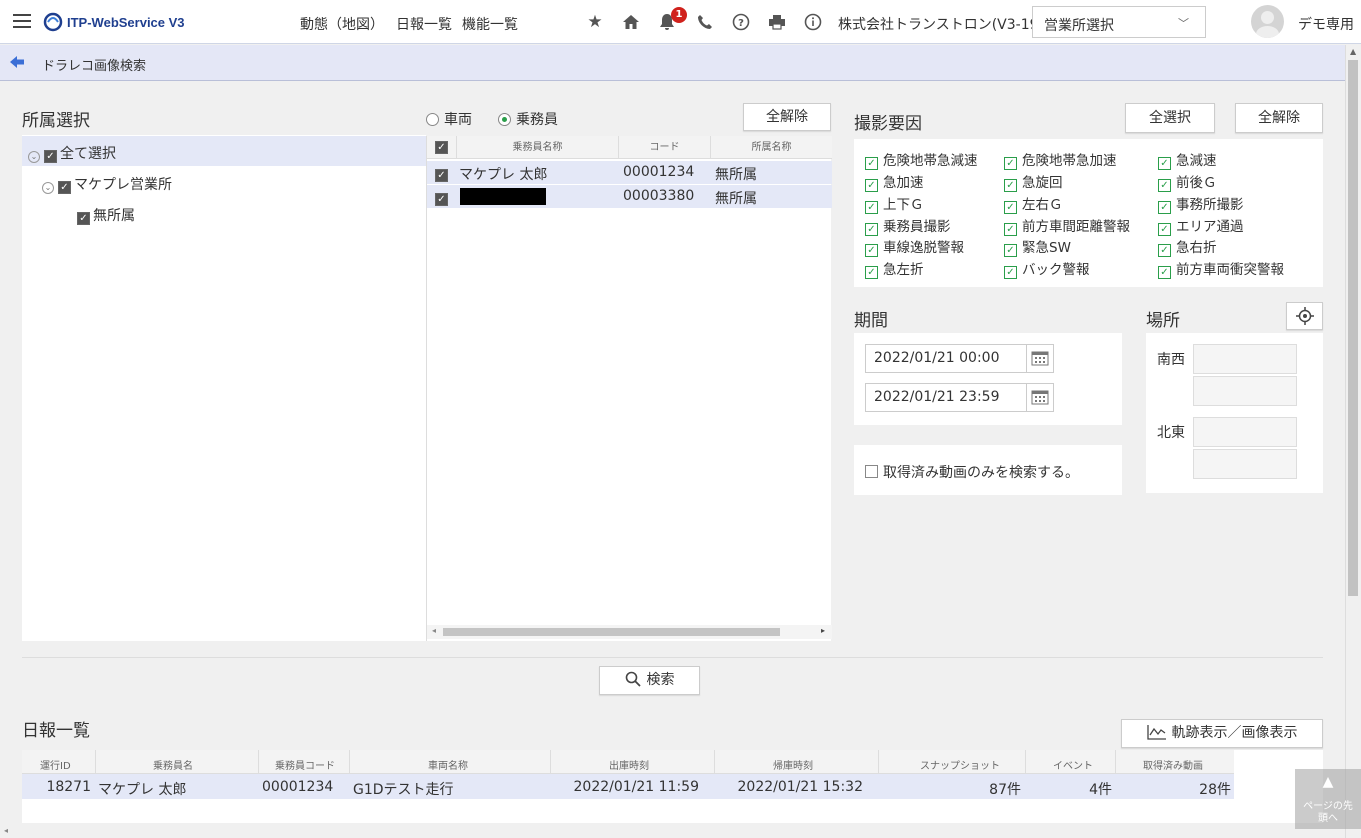 The image size is (1361, 838). What do you see at coordinates (1073, 764) in the screenshot?
I see `col-event: イベント` at bounding box center [1073, 764].